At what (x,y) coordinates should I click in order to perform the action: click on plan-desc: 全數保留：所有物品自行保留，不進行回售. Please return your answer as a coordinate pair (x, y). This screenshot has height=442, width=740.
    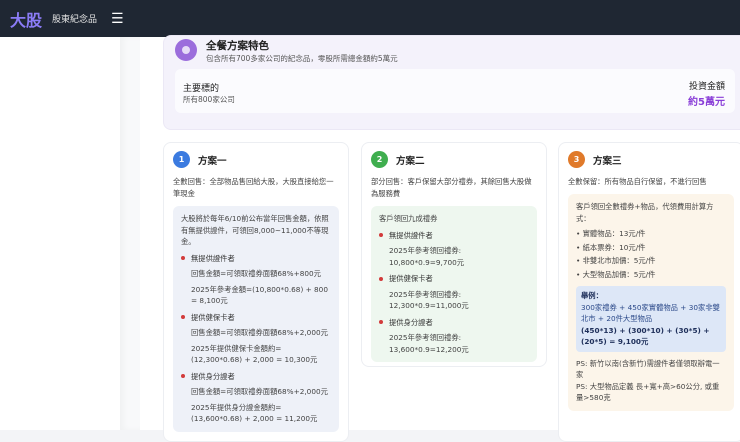
    Looking at the image, I should click on (637, 181).